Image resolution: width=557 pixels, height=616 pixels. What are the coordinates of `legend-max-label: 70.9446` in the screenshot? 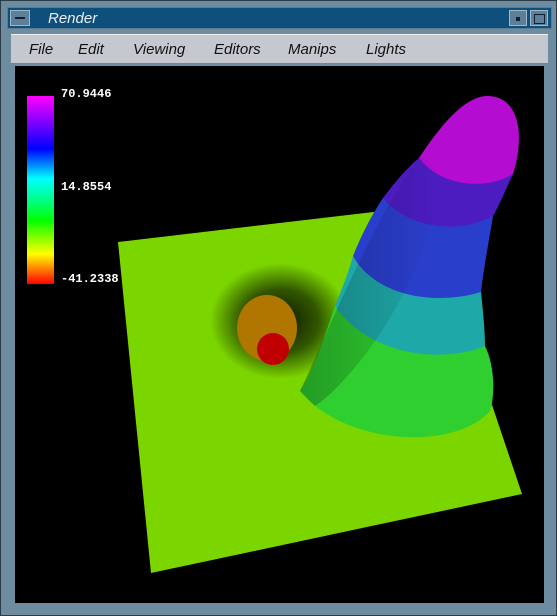 It's located at (86, 94).